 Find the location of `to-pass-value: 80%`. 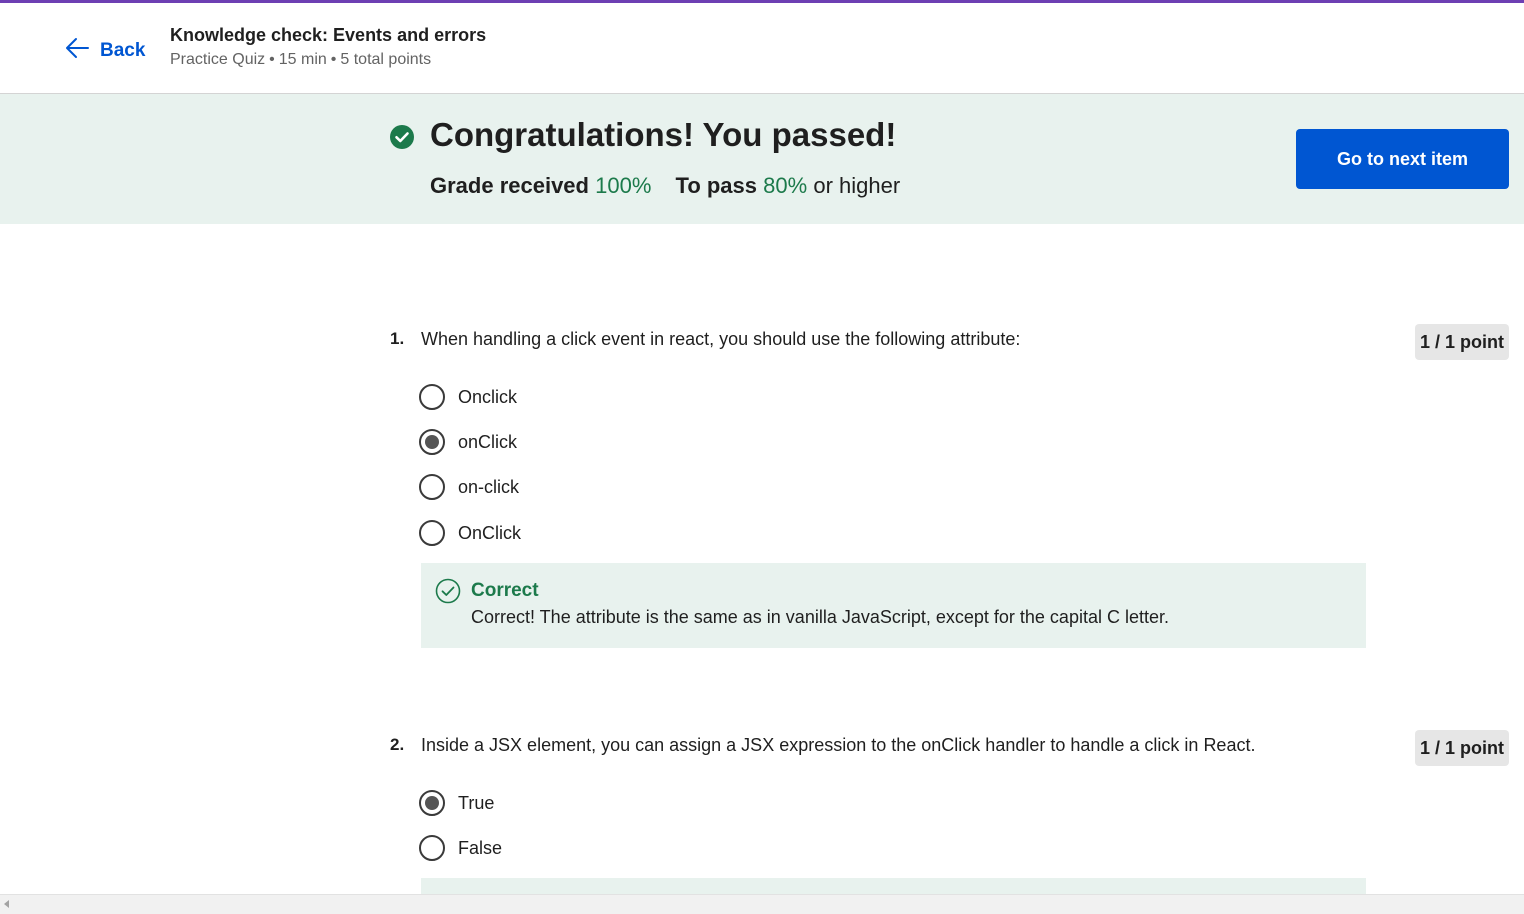

to-pass-value: 80% is located at coordinates (785, 185).